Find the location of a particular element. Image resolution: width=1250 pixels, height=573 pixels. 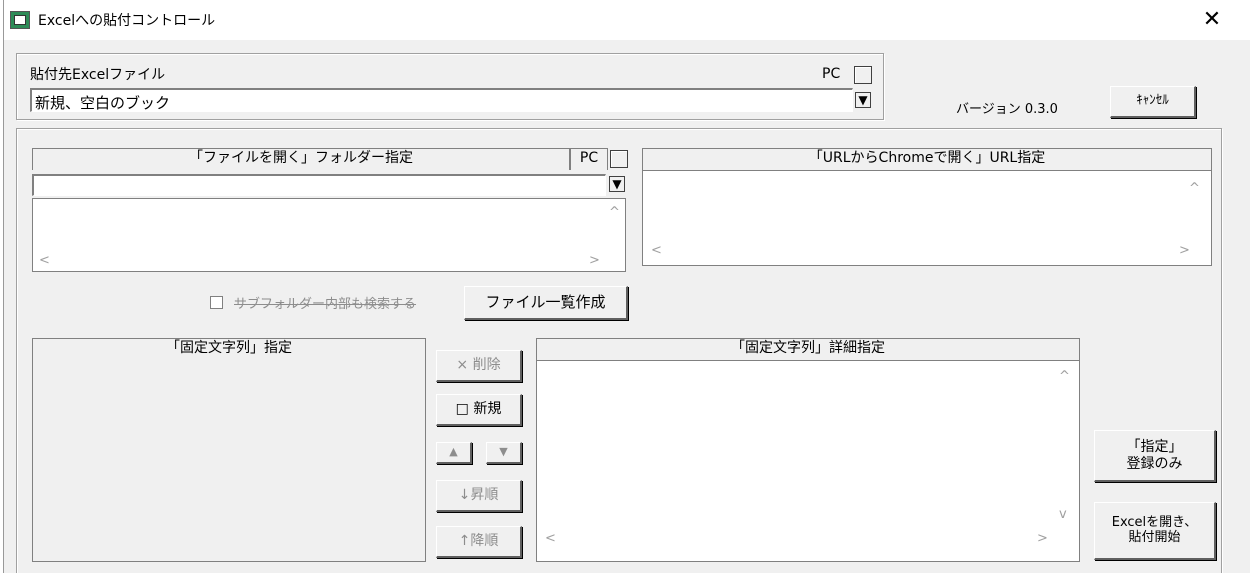

detail-scroll-down-icon: v is located at coordinates (1063, 514).